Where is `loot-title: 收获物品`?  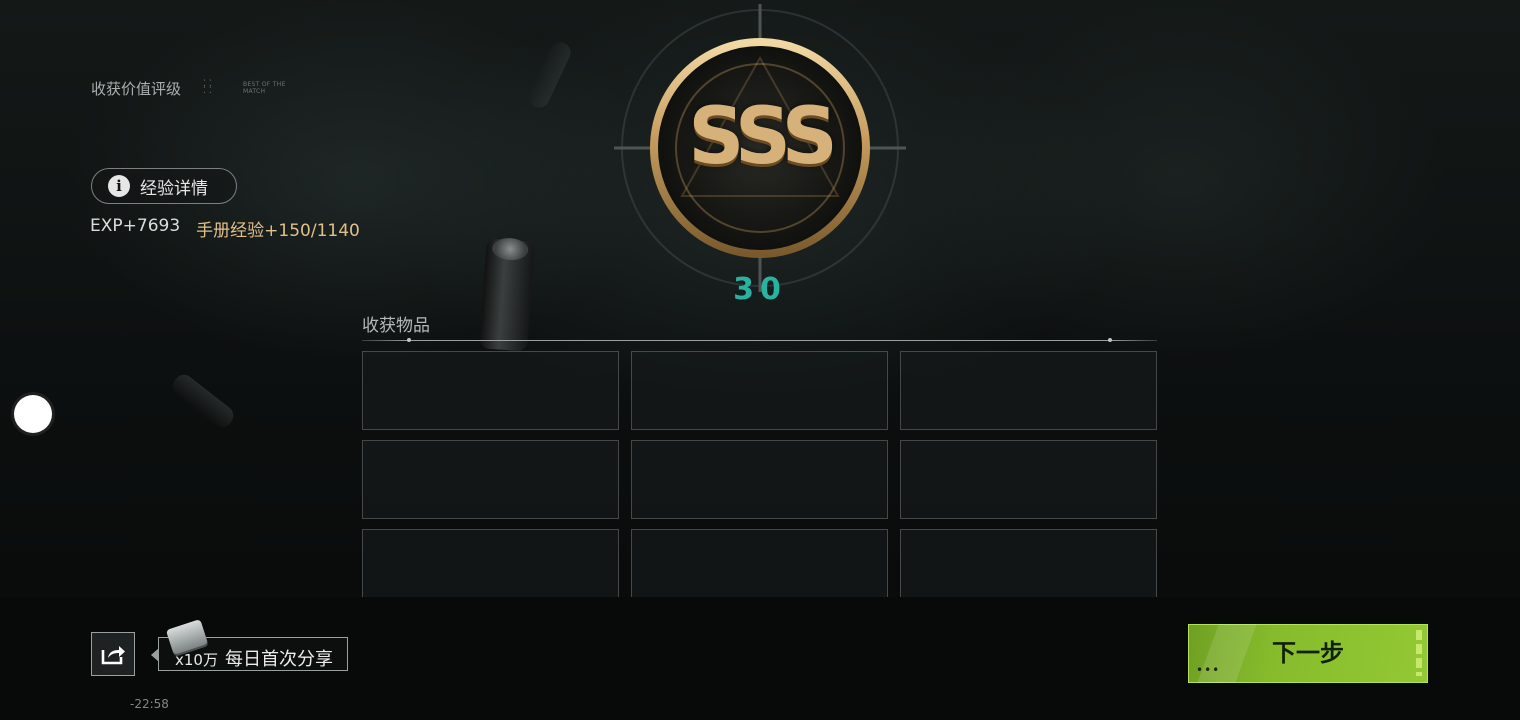
loot-title: 收获物品 is located at coordinates (396, 326).